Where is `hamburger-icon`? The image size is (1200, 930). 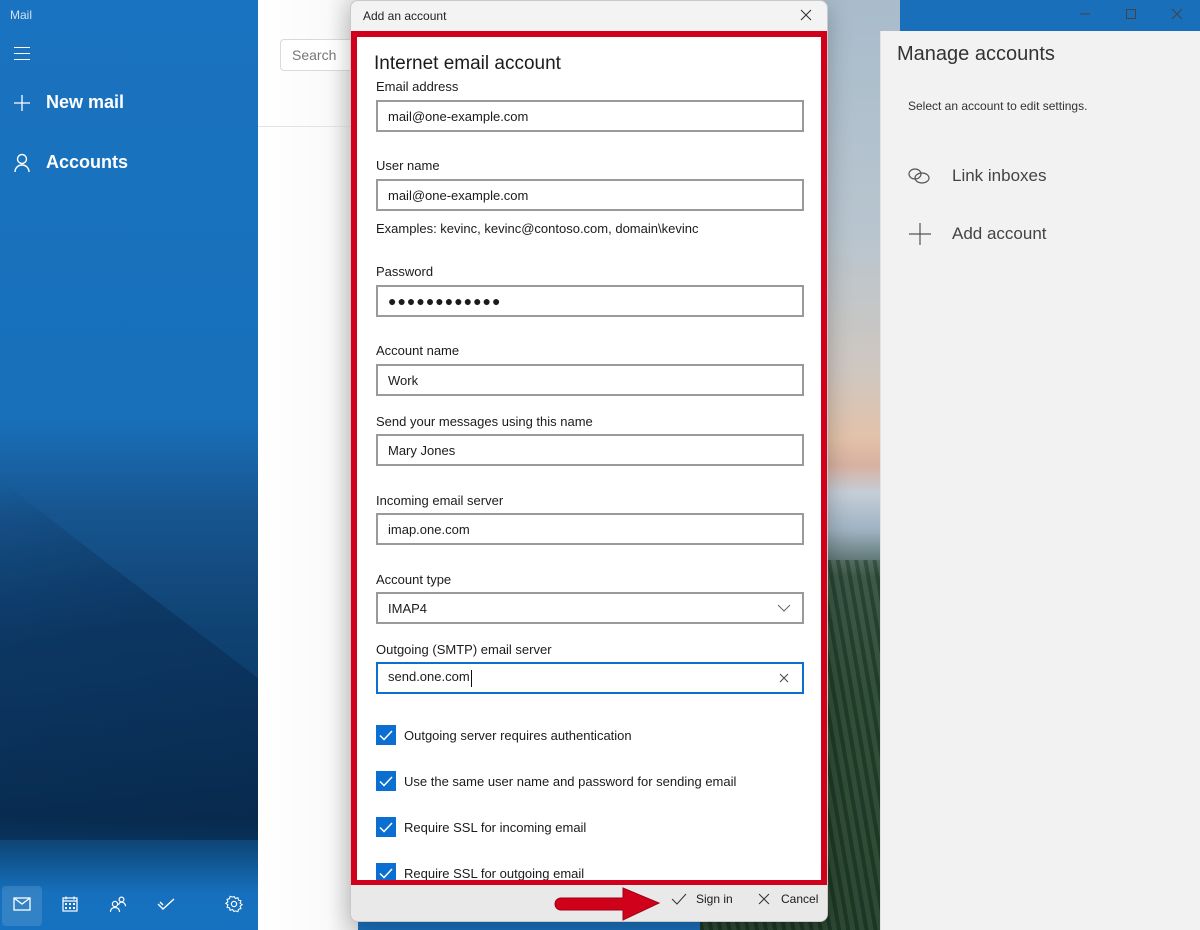 hamburger-icon is located at coordinates (22, 54).